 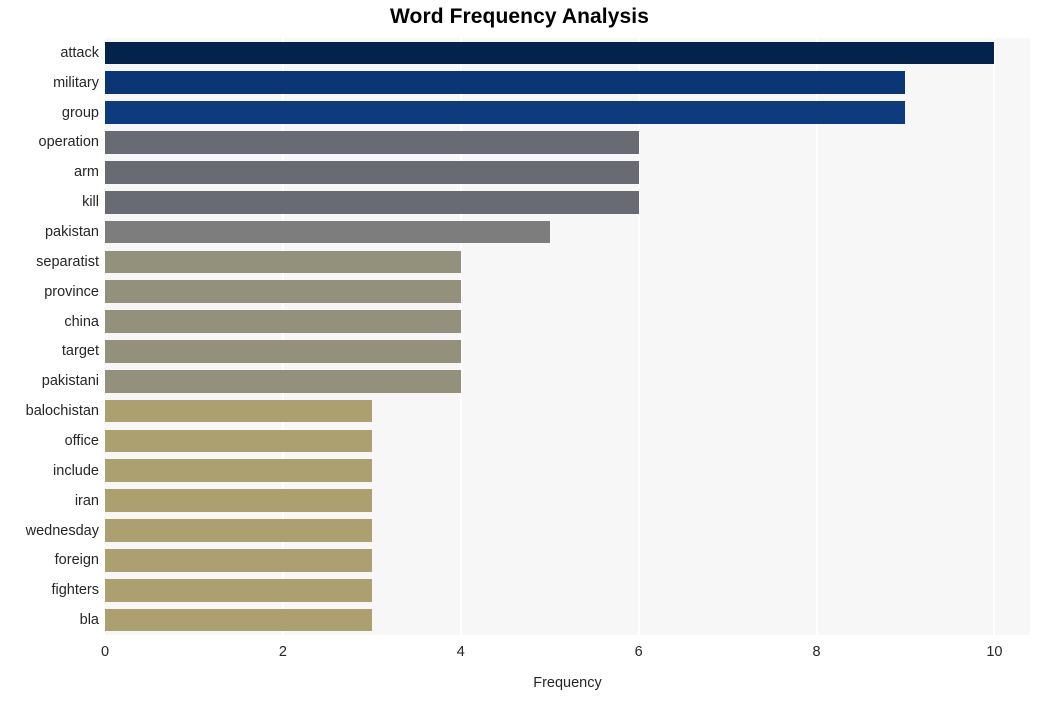 I want to click on bar-balochistan, so click(x=238, y=411).